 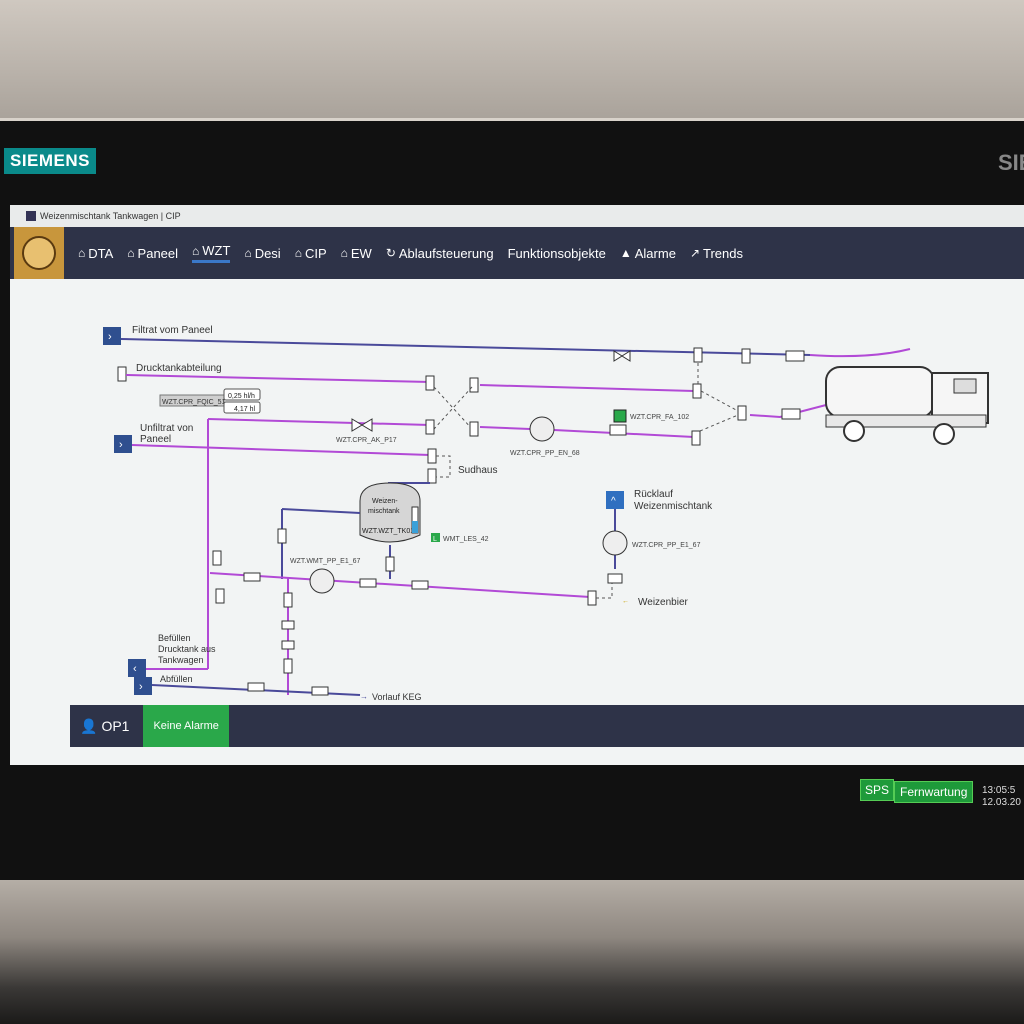 What do you see at coordinates (172, 330) in the screenshot?
I see `label-filtrat: Filtrat vom Paneel` at bounding box center [172, 330].